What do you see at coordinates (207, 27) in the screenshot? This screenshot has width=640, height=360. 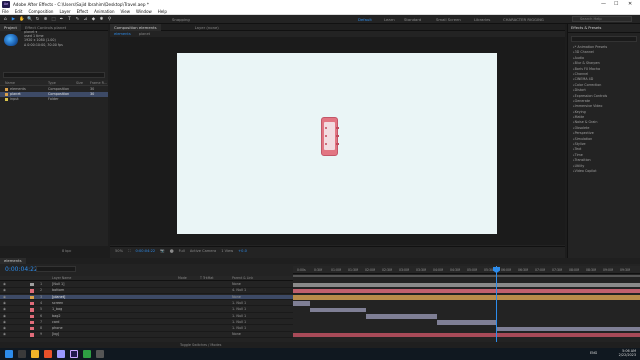 I see `tab-layer: Layer (none)` at bounding box center [207, 27].